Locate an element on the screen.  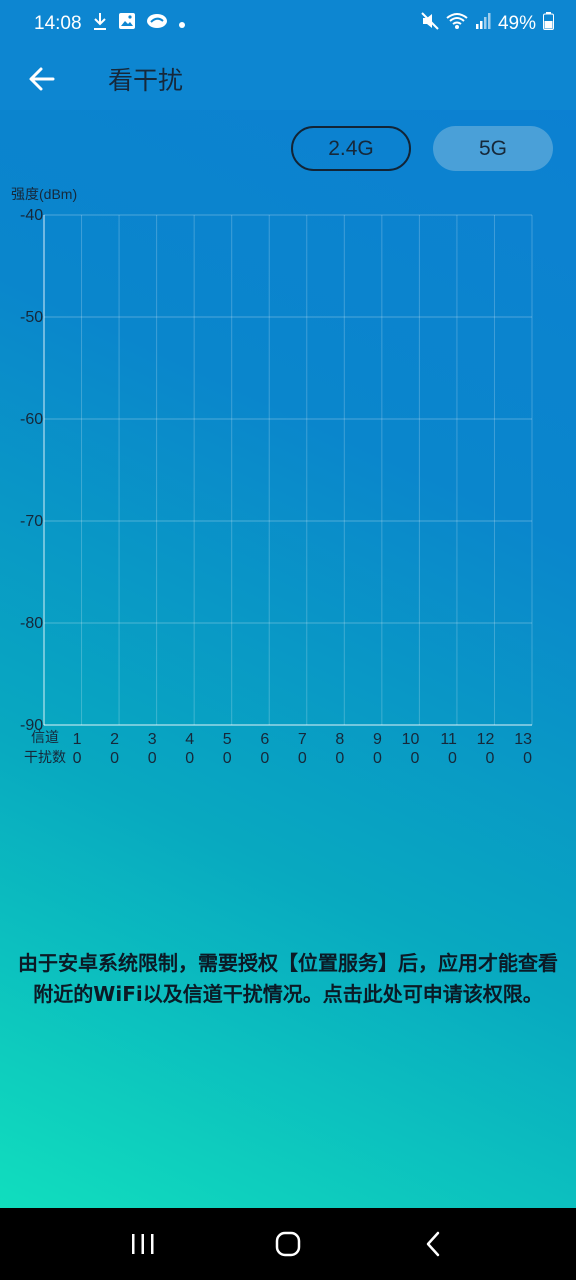
channel-label: 8 is located at coordinates (339, 739).